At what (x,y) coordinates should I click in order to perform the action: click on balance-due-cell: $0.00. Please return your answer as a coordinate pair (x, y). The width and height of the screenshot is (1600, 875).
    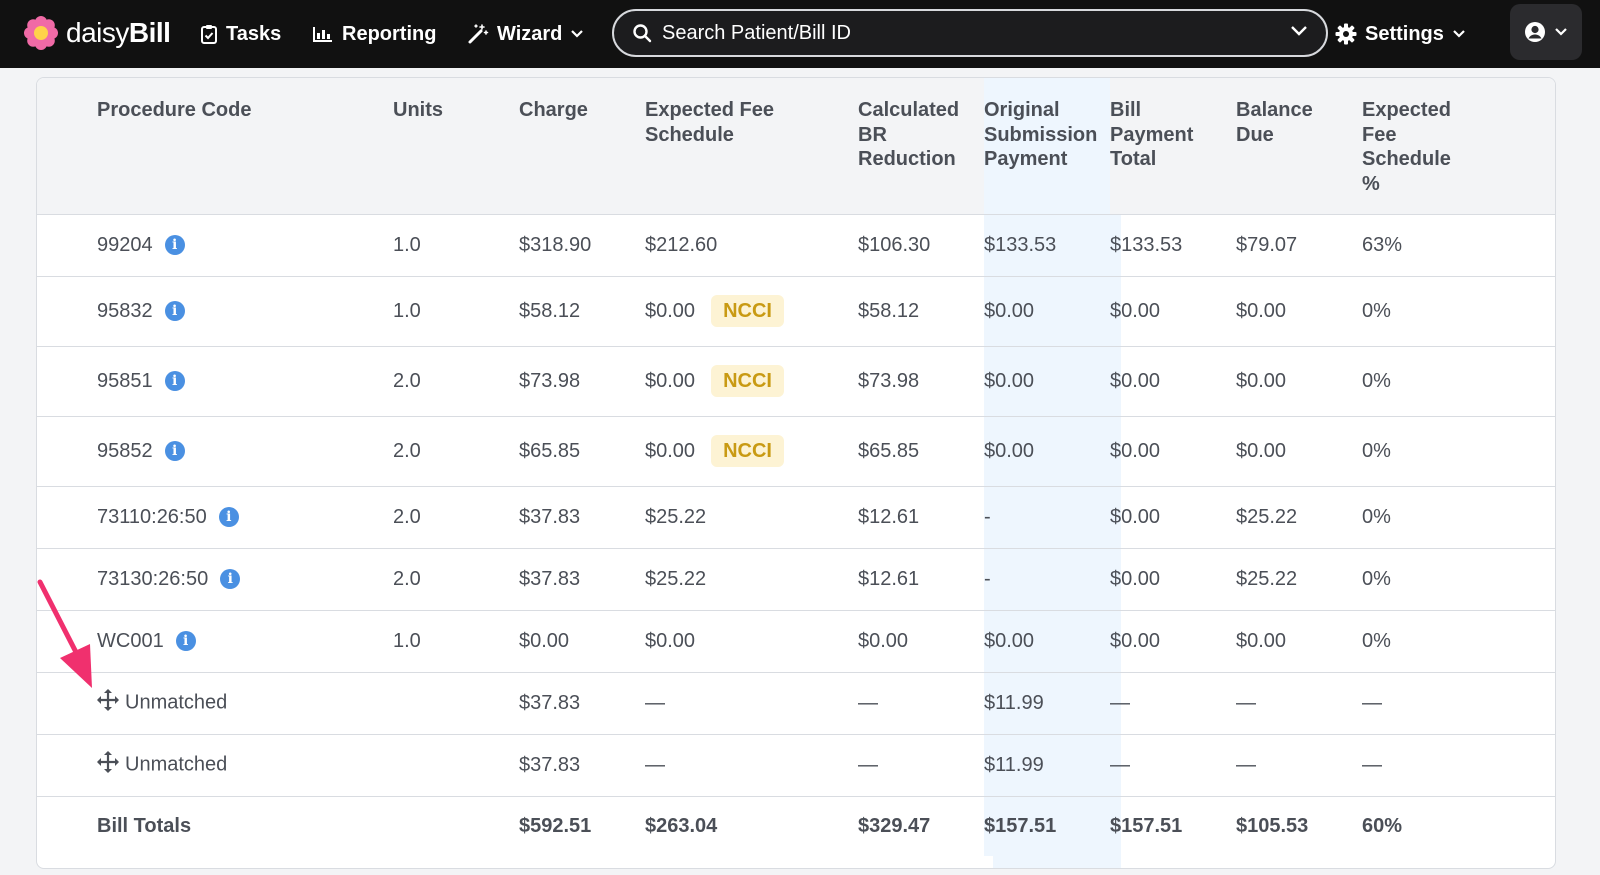
    Looking at the image, I should click on (1299, 641).